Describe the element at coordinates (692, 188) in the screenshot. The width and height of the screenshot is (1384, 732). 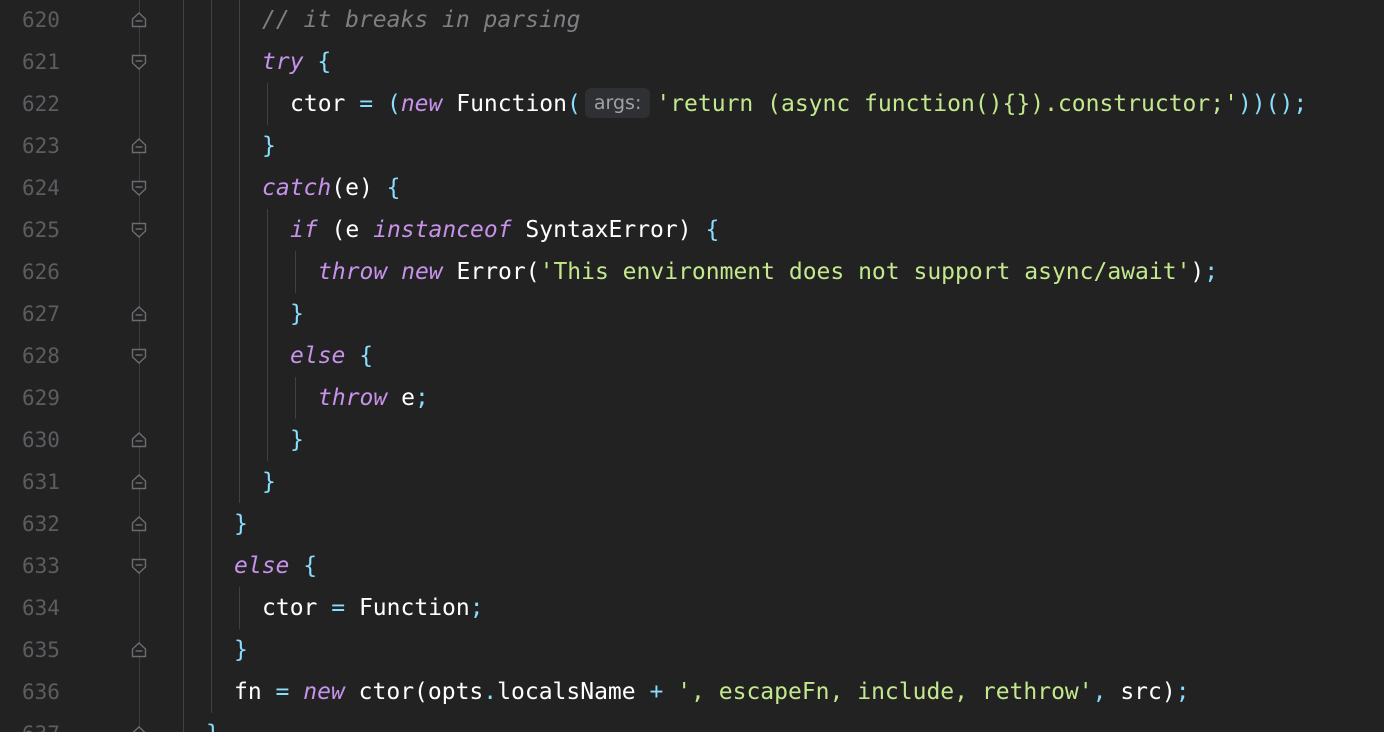
I see `code-line: 624 catch(e) {` at that location.